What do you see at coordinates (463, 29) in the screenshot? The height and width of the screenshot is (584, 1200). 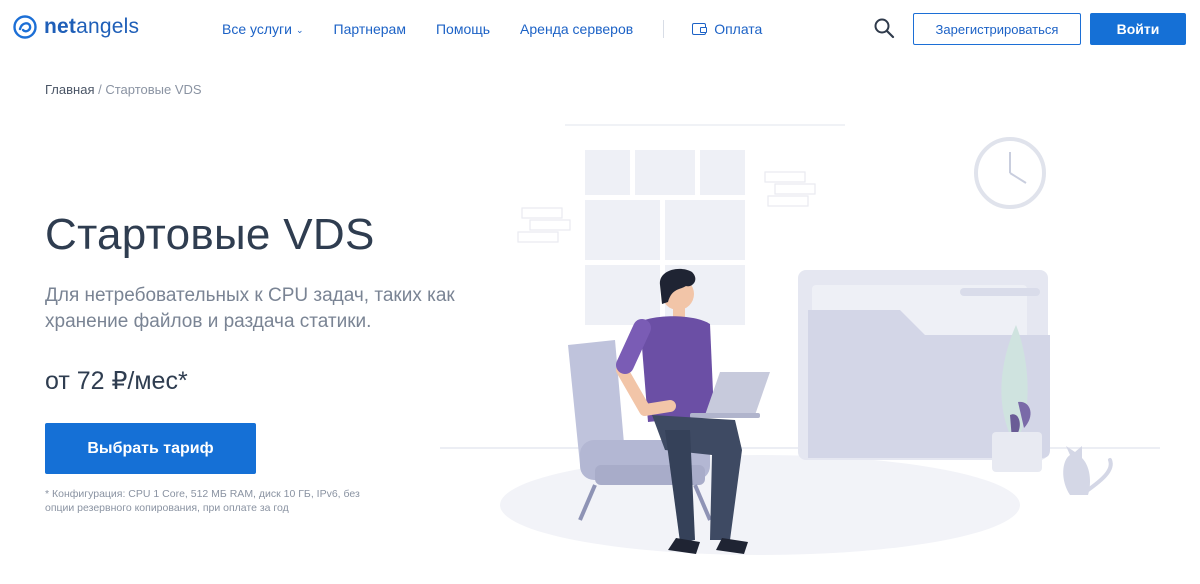 I see `nav-help: Помощь` at bounding box center [463, 29].